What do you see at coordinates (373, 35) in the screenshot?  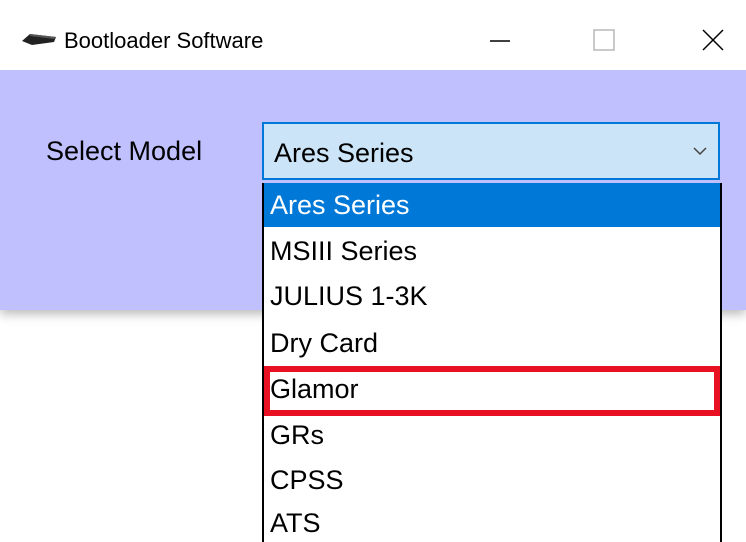 I see `title-bar: Bootloader Software` at bounding box center [373, 35].